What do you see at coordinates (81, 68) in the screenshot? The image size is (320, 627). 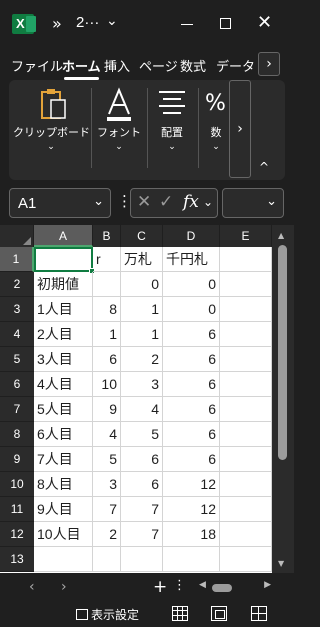 I see `tab-home: ホーム` at bounding box center [81, 68].